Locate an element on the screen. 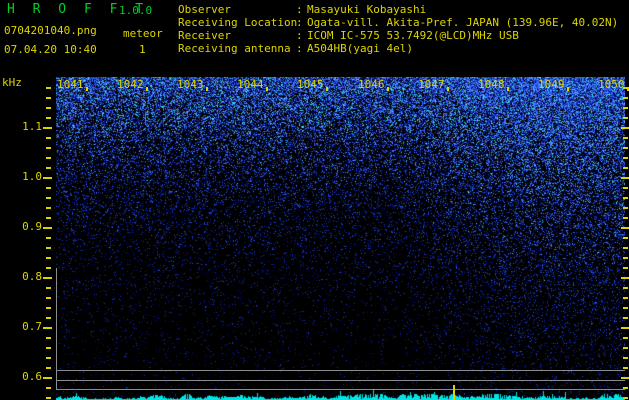  freq-axis-label: 0.8 is located at coordinates (32, 276).